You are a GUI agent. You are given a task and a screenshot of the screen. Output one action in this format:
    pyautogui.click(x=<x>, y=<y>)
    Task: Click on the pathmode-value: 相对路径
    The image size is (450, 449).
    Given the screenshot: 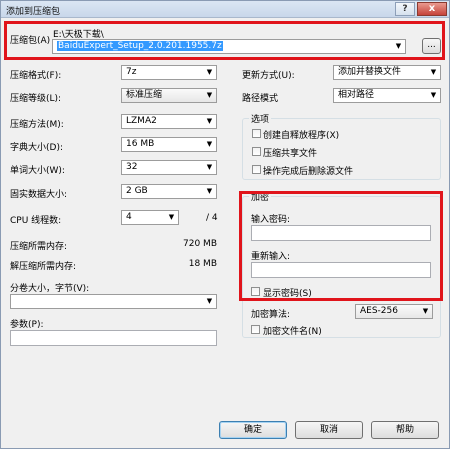 What is the action you would take?
    pyautogui.click(x=356, y=95)
    